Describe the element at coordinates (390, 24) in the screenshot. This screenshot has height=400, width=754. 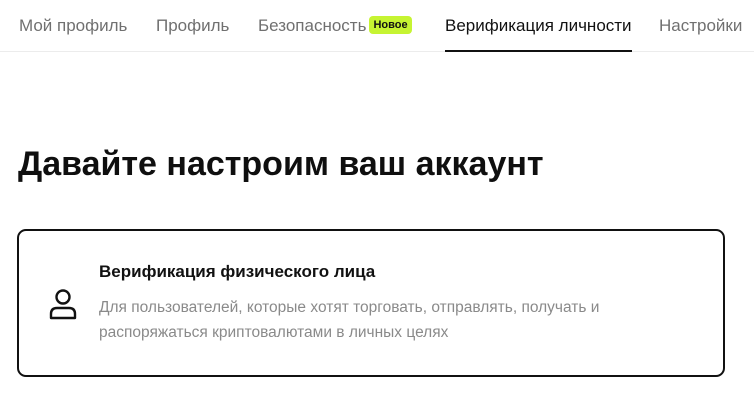
I see `new-badge: Новое` at that location.